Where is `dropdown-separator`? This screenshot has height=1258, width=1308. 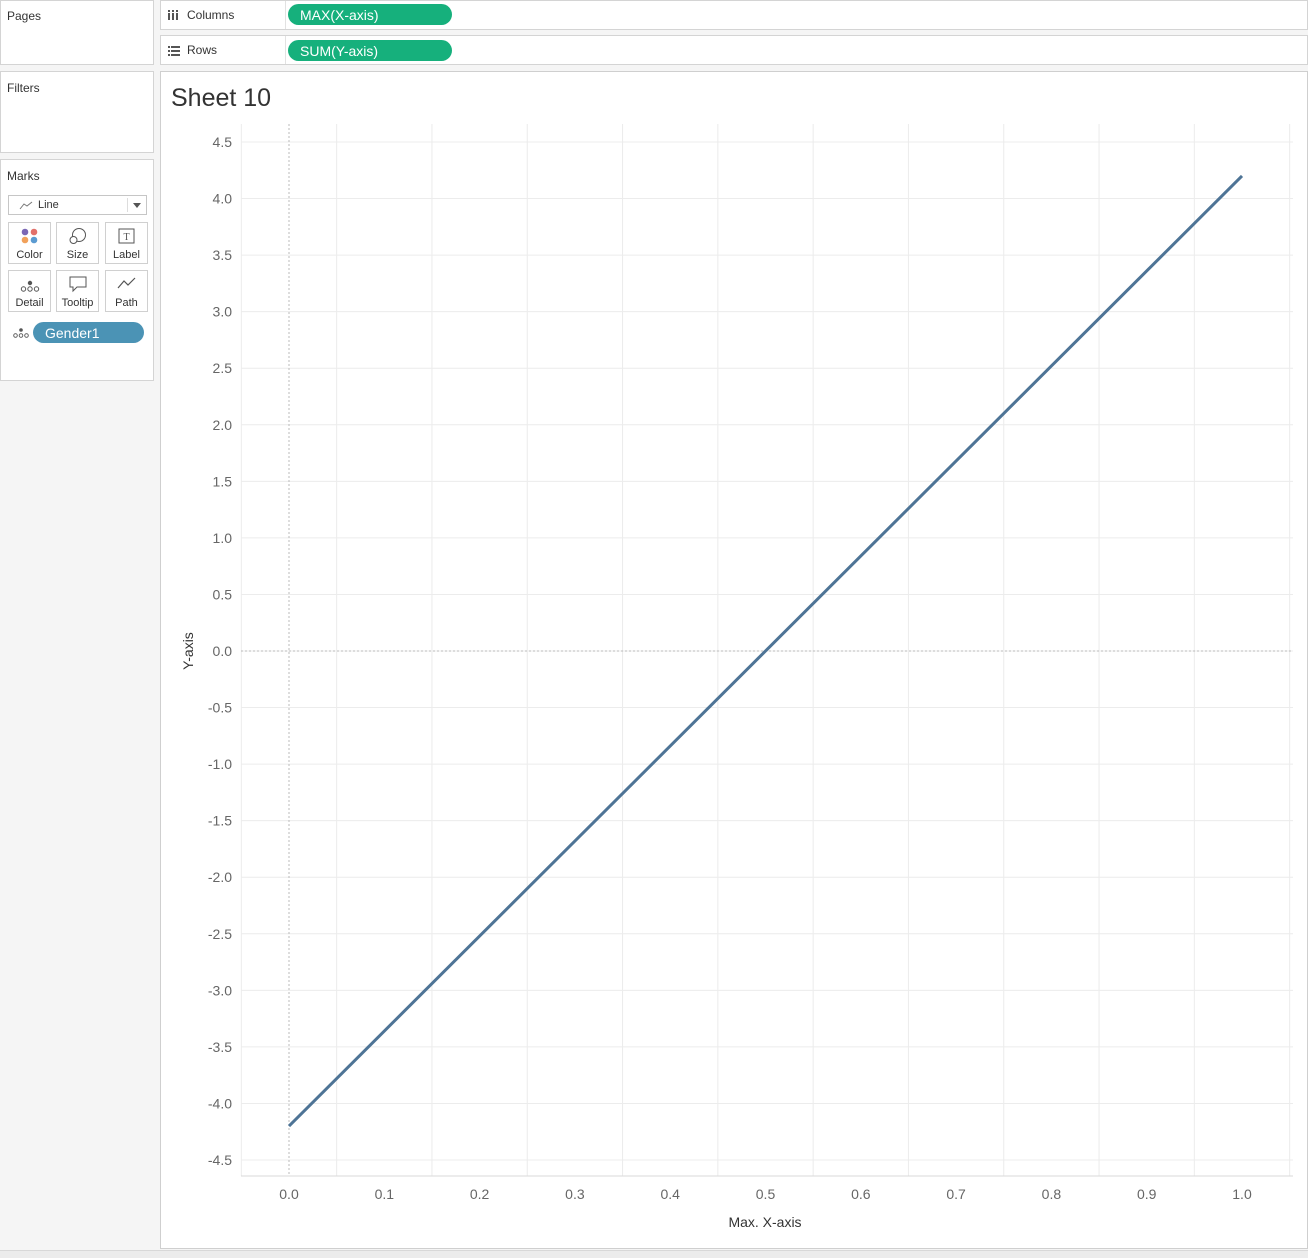 dropdown-separator is located at coordinates (127, 205).